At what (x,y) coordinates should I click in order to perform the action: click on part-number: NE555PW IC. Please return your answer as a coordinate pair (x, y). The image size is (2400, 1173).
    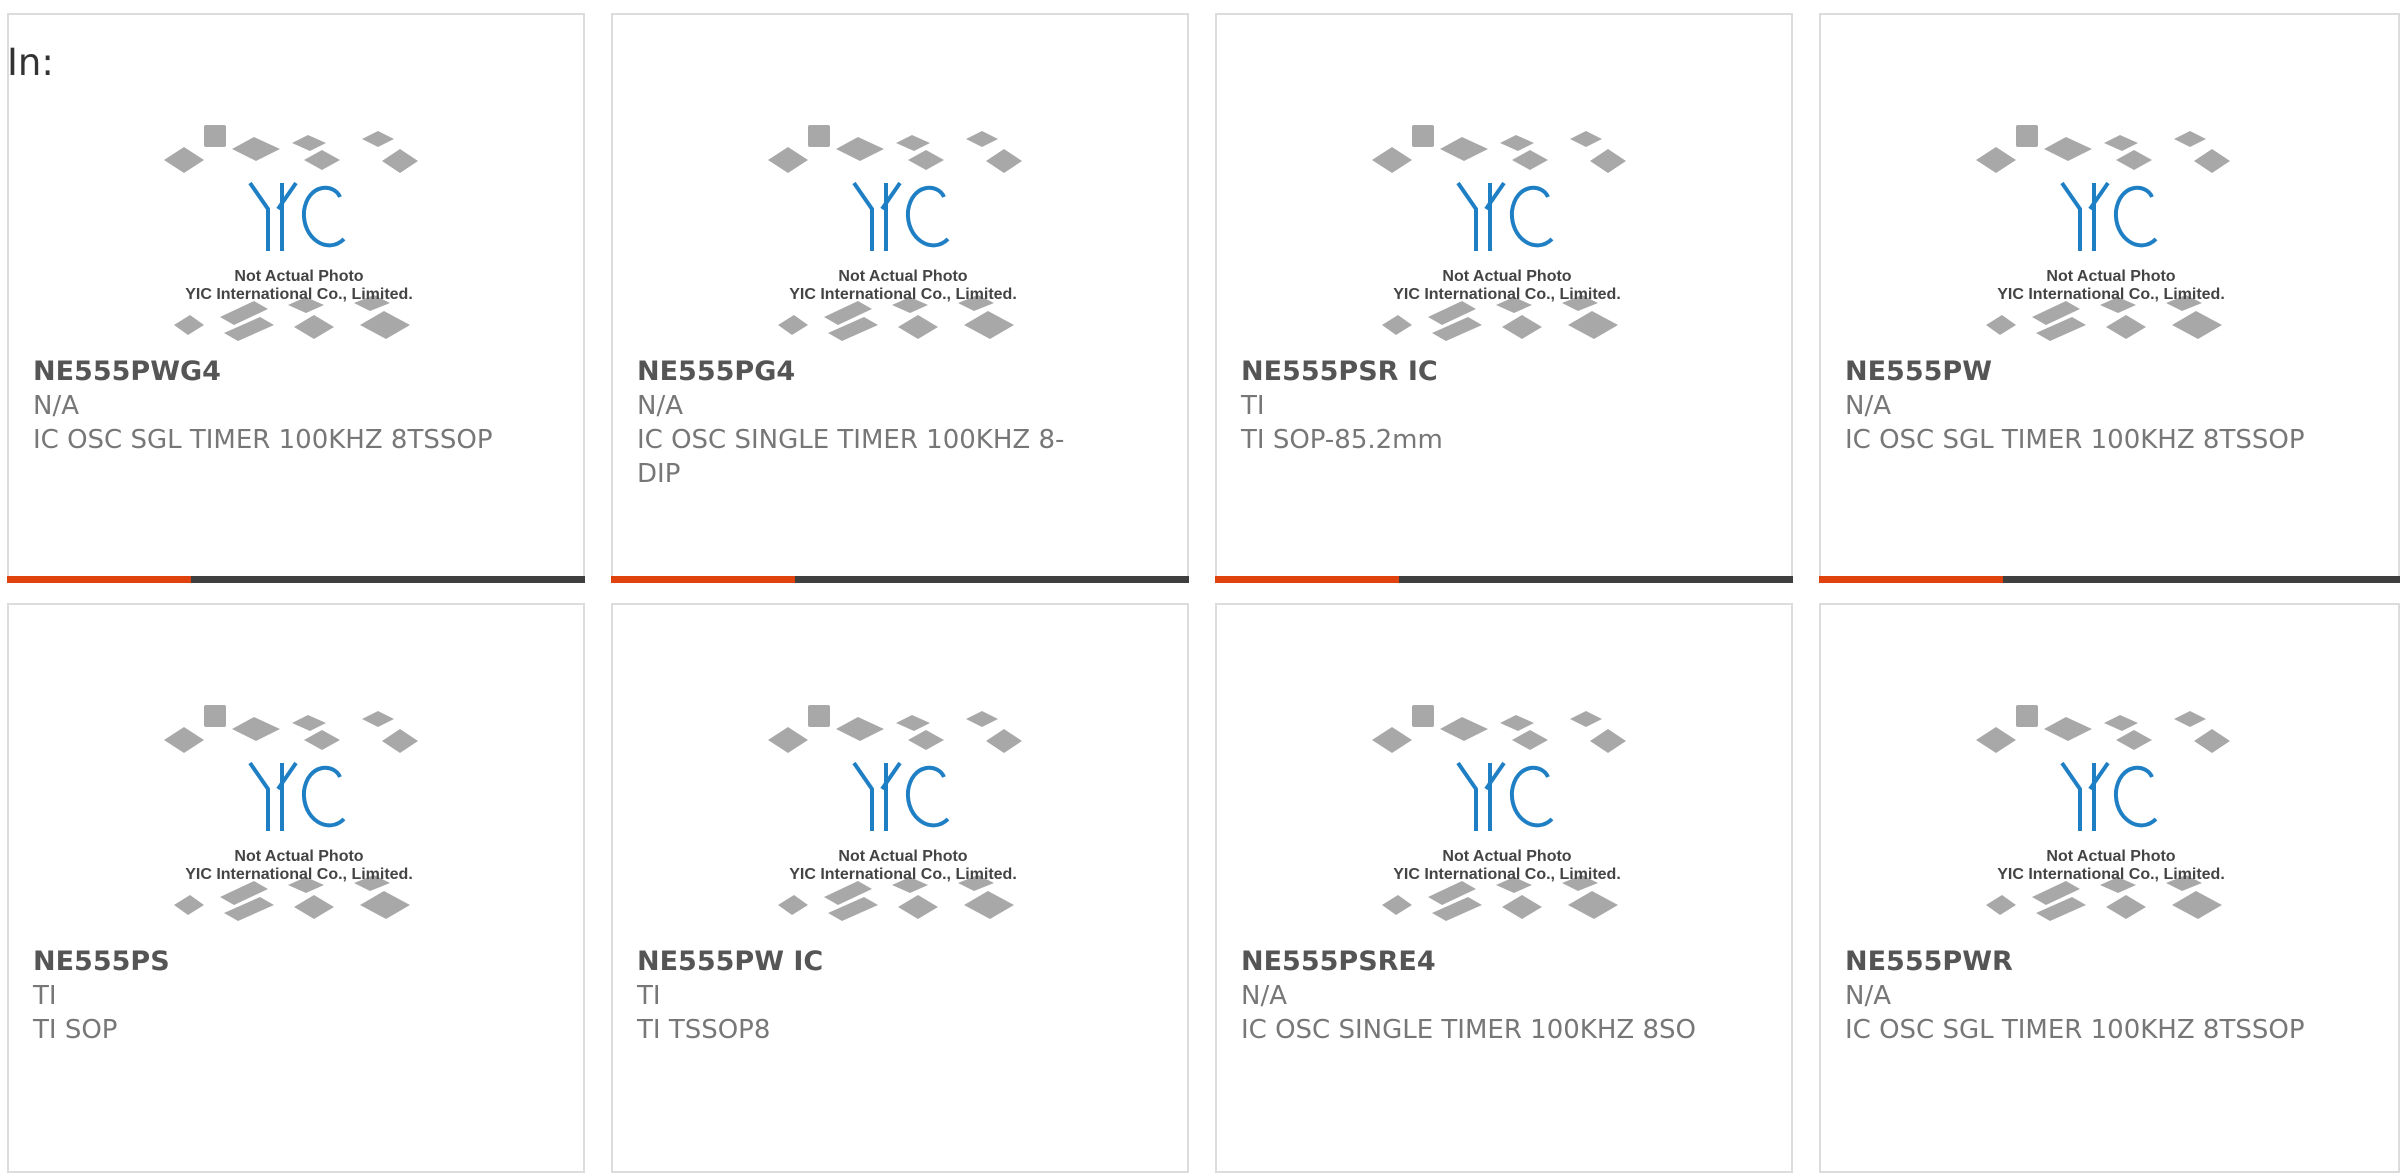
    Looking at the image, I should click on (867, 962).